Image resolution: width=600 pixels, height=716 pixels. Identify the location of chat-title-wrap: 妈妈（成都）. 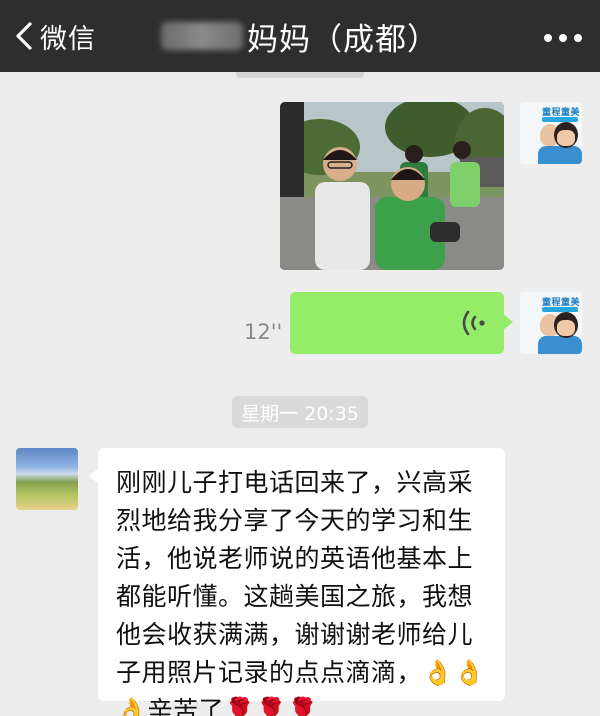
(300, 36).